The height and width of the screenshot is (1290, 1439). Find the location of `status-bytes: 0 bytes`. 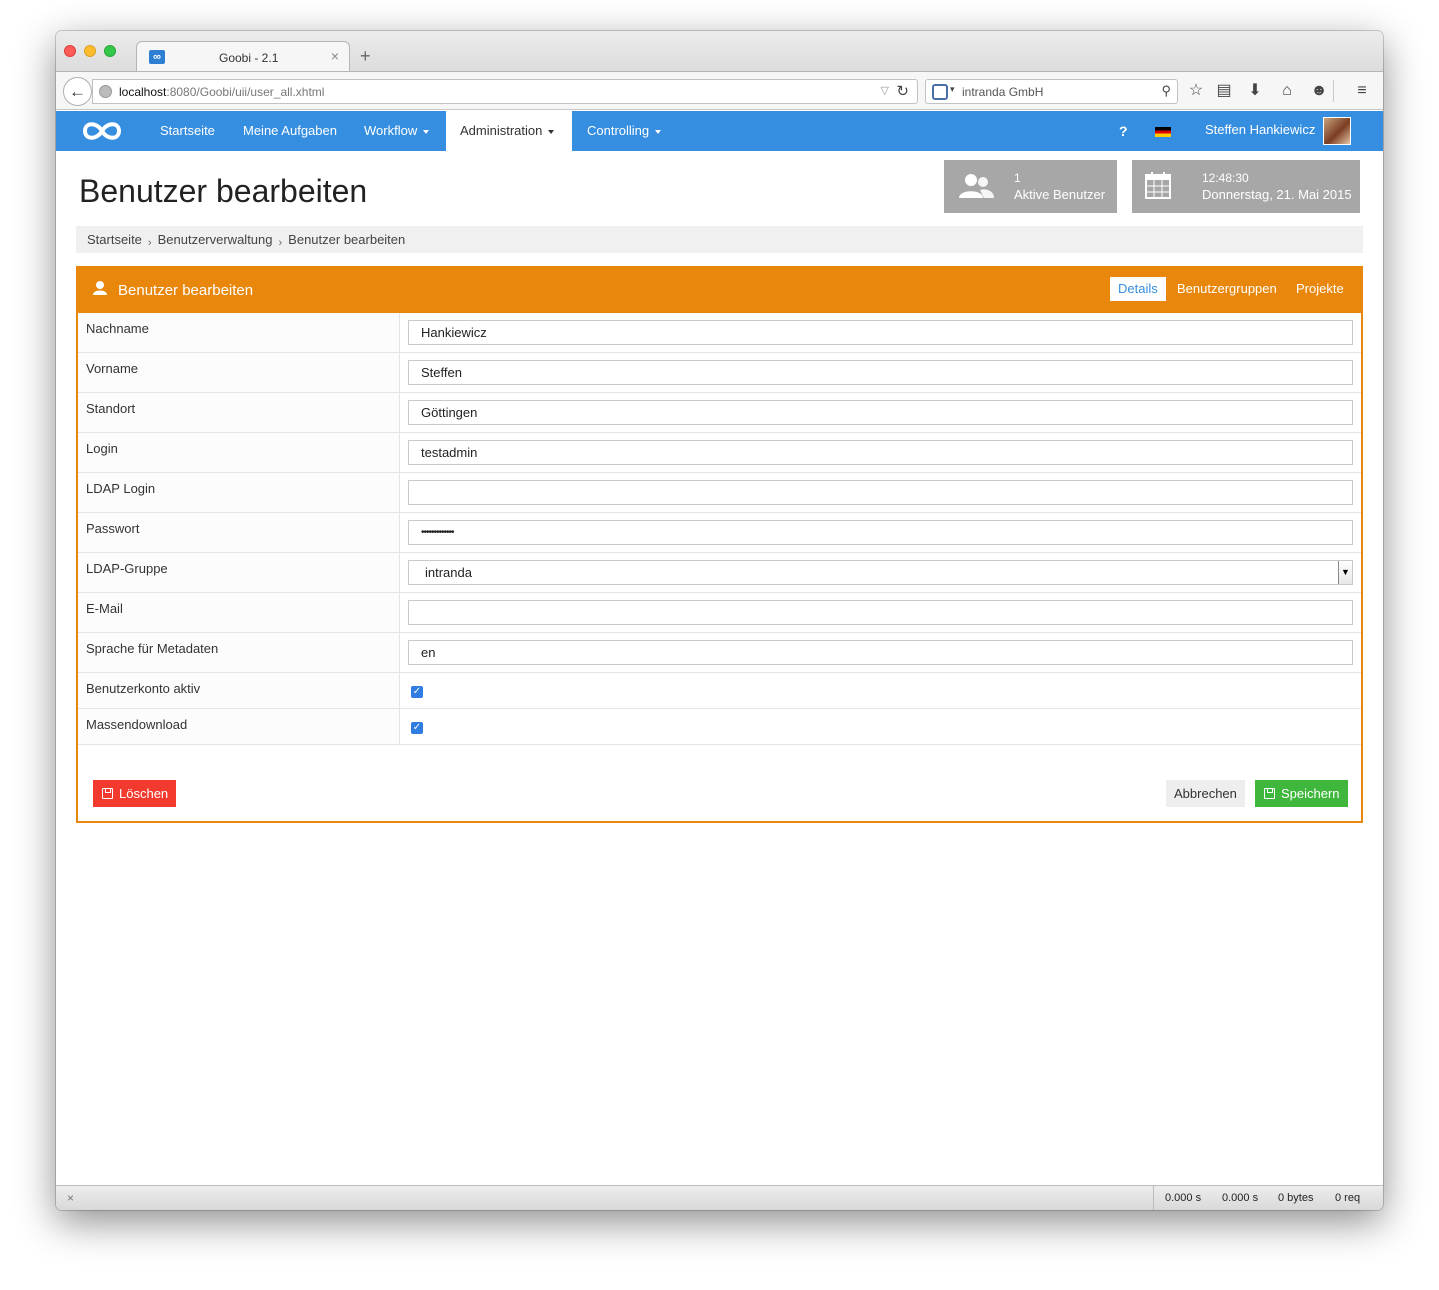

status-bytes: 0 bytes is located at coordinates (1296, 1198).